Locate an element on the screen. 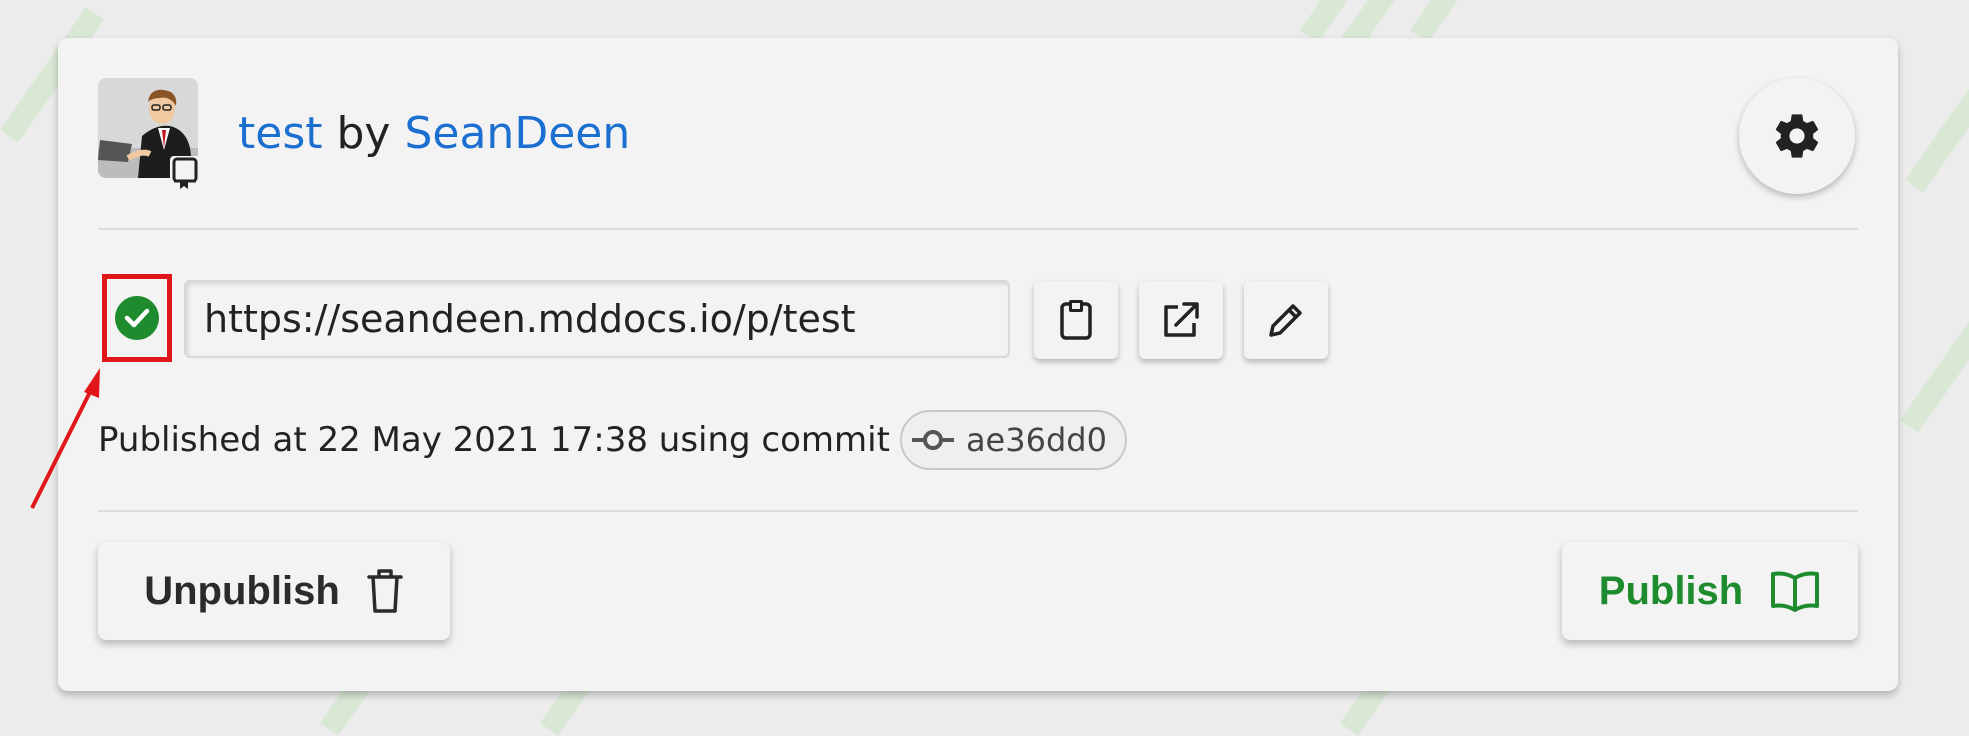  publish-button: Publish is located at coordinates (1710, 591).